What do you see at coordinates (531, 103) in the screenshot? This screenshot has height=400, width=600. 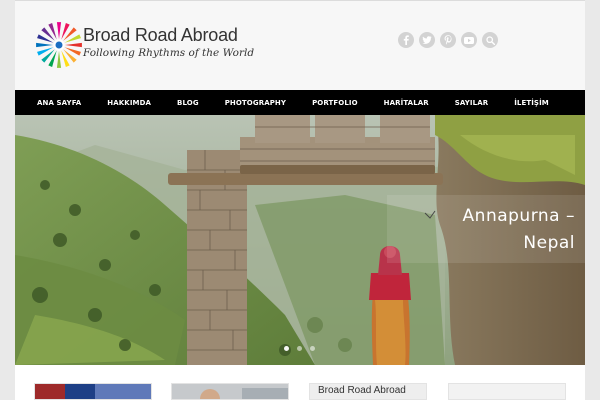 I see `nav-item-iletisim: İLETİŞİM` at bounding box center [531, 103].